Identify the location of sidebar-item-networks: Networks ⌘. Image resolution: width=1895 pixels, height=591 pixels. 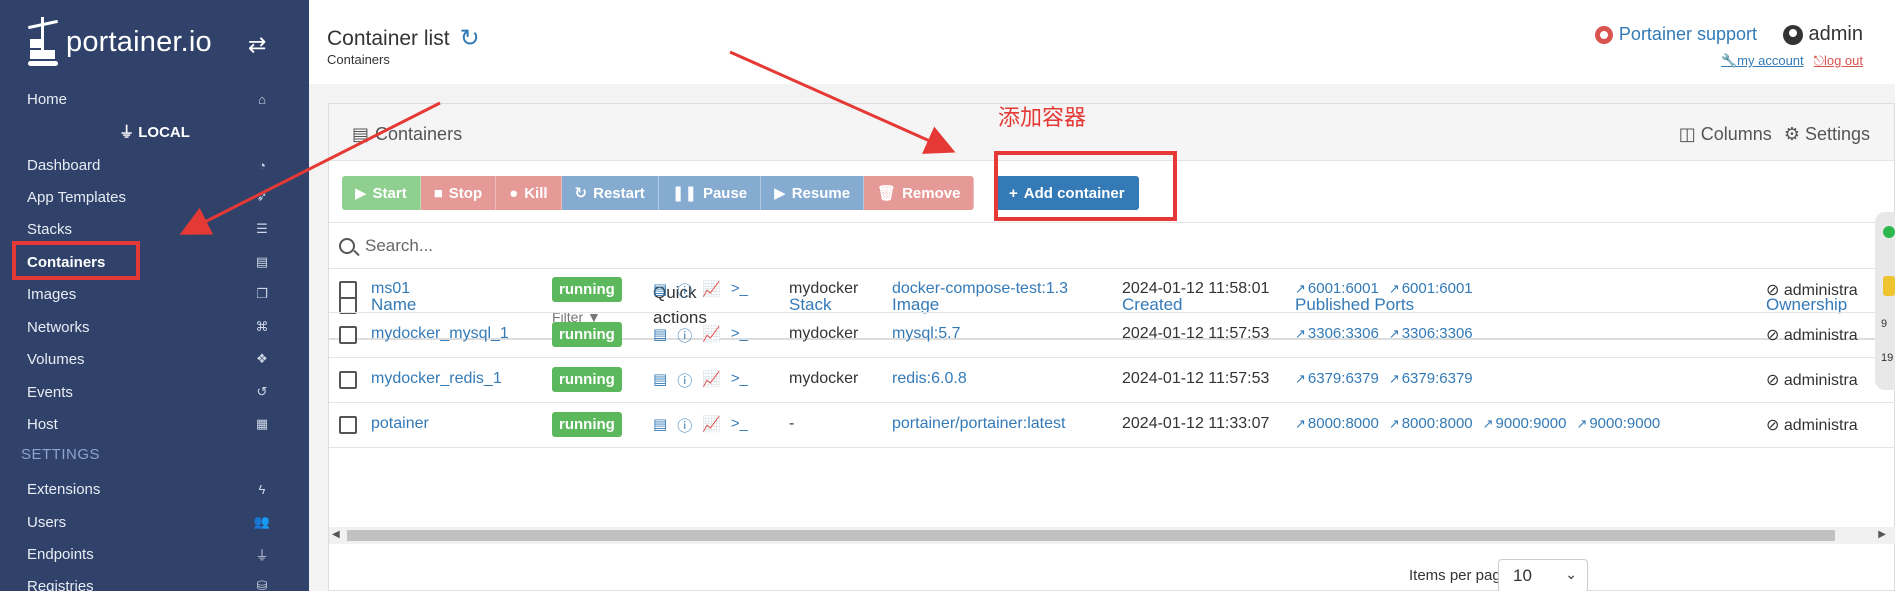
(154, 327).